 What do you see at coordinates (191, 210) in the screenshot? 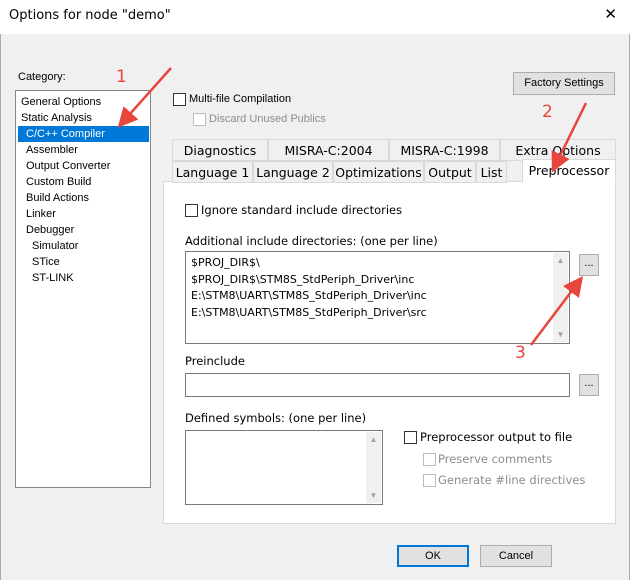
I see `ignore-standard-include-checkbox` at bounding box center [191, 210].